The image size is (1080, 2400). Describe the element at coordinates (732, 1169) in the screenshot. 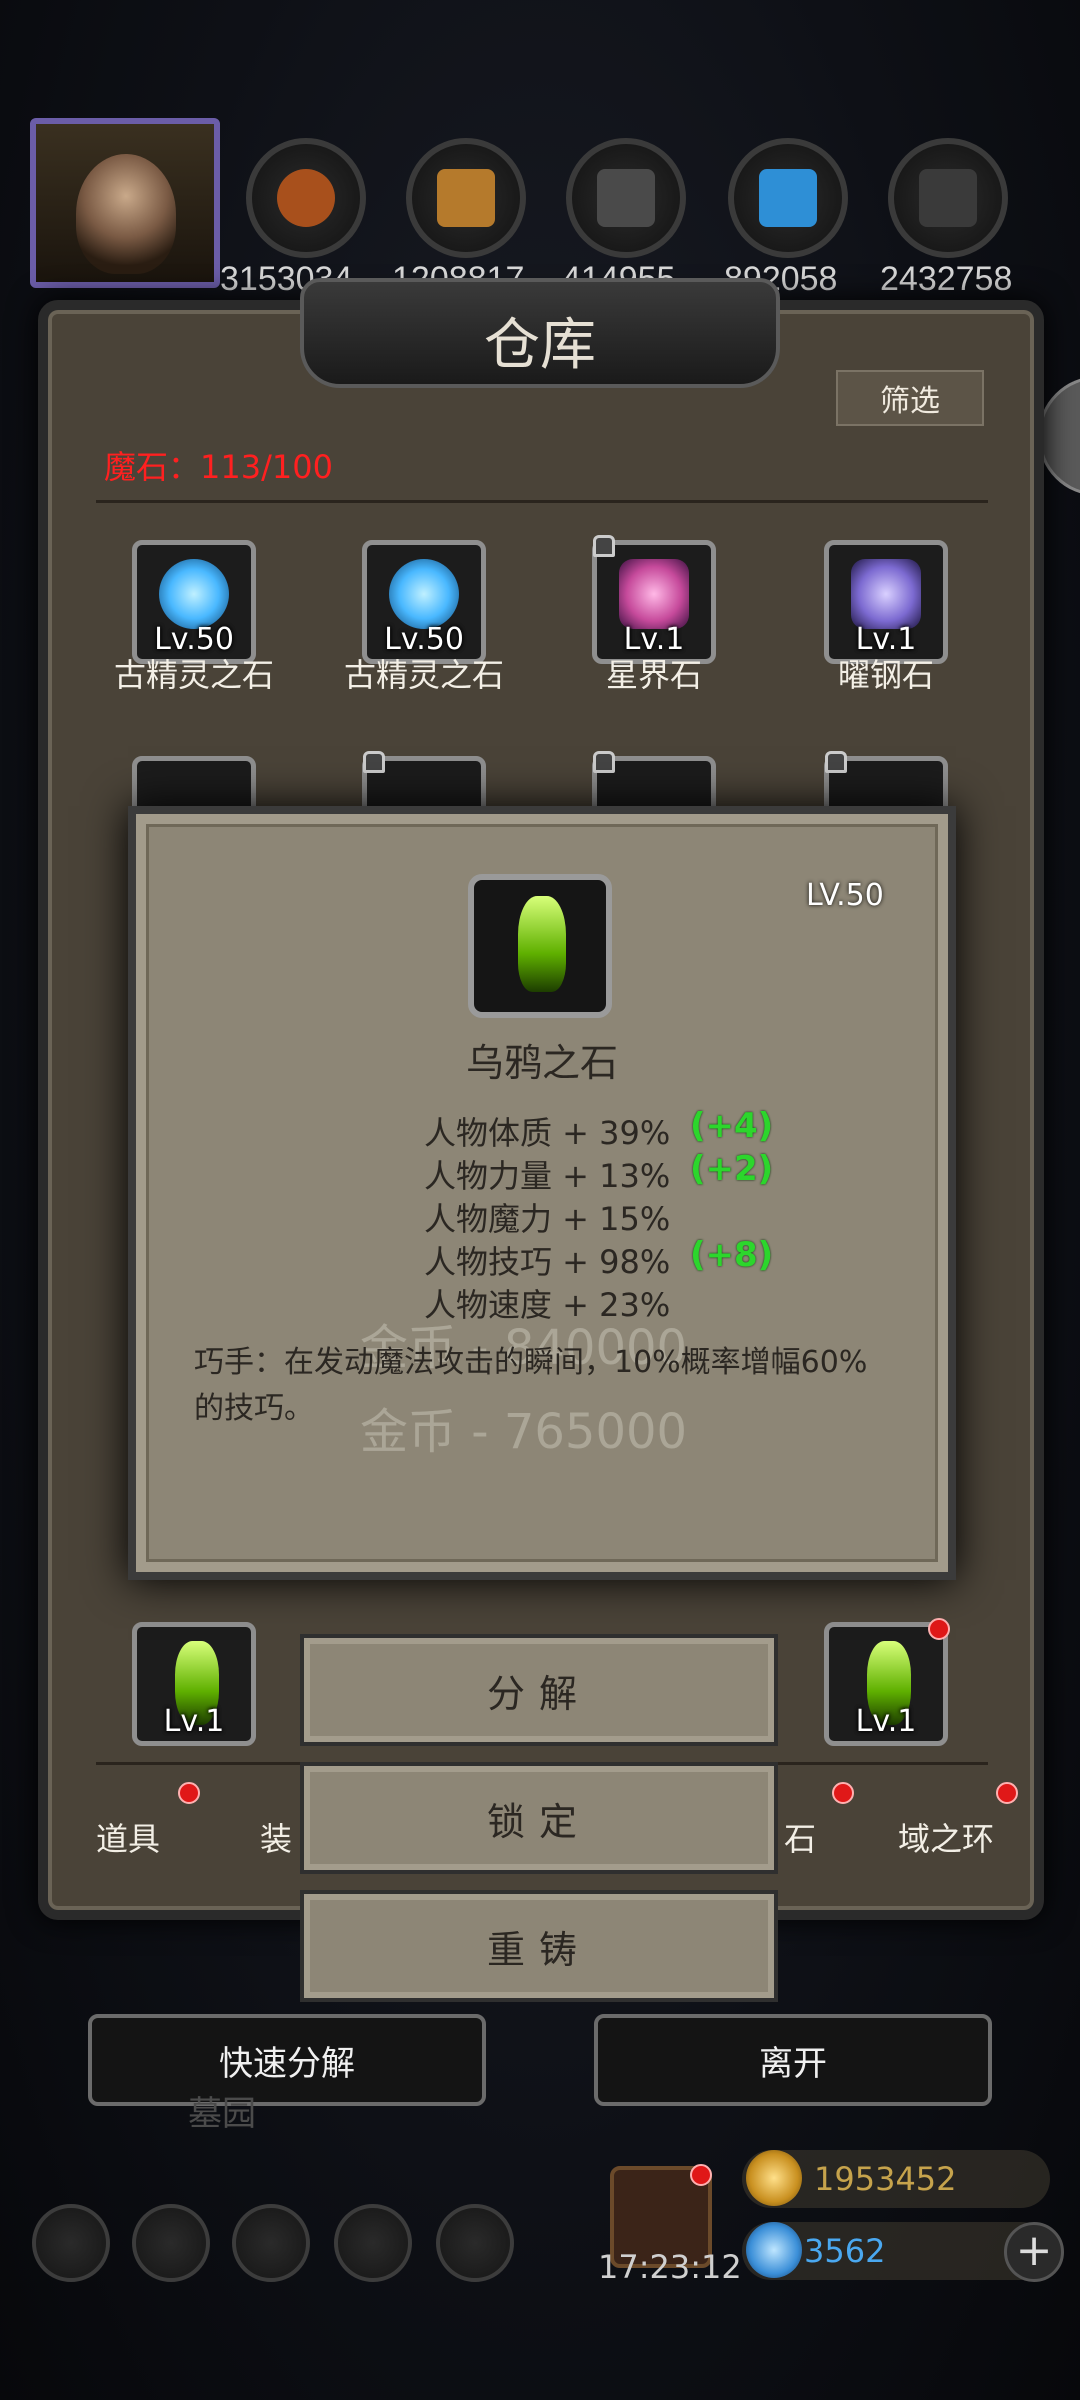

I see `stat-bonus: (+2)` at that location.